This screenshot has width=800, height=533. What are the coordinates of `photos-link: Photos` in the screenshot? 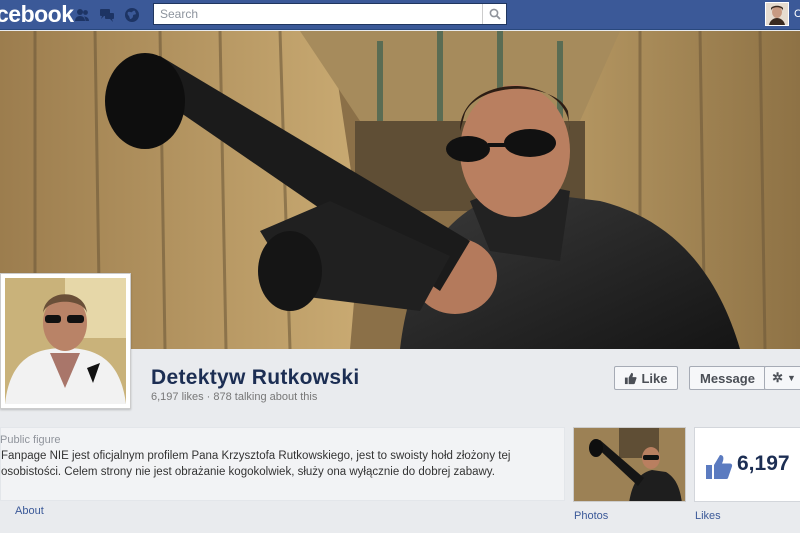 It's located at (591, 516).